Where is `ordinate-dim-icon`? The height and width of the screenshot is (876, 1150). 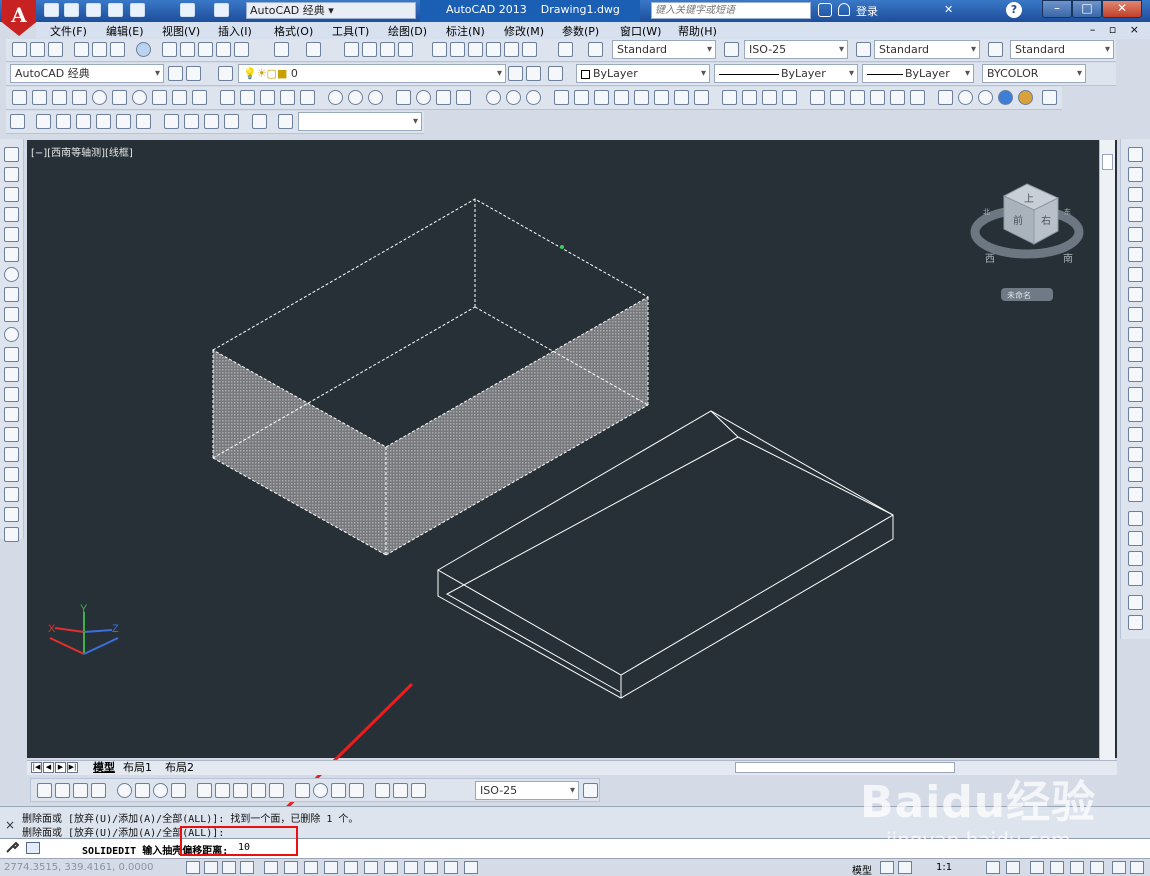 ordinate-dim-icon is located at coordinates (98, 790).